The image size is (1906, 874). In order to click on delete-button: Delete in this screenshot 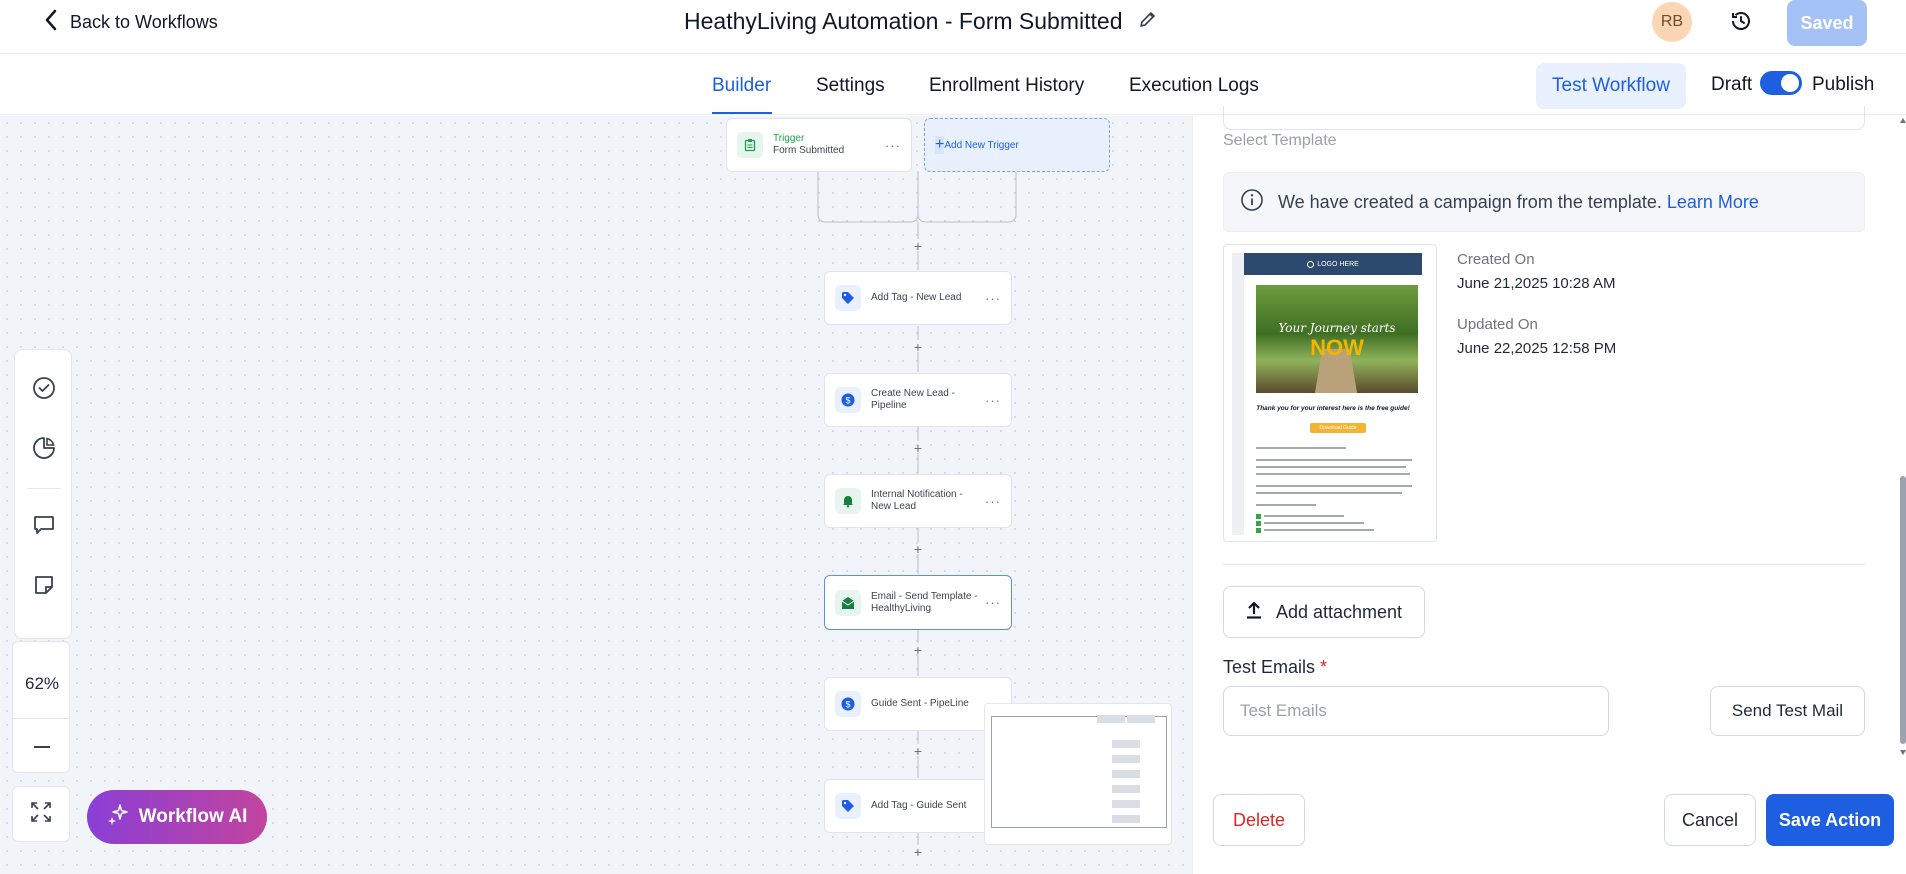, I will do `click(1259, 820)`.